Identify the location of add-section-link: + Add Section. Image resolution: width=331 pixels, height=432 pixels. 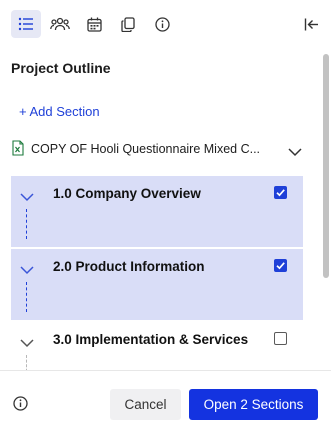
(59, 111).